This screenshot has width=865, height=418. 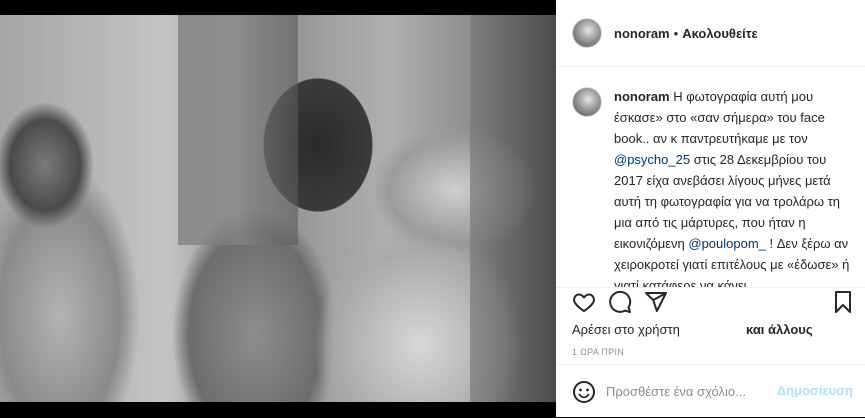 What do you see at coordinates (652, 159) in the screenshot?
I see `mention-link: @psycho_25` at bounding box center [652, 159].